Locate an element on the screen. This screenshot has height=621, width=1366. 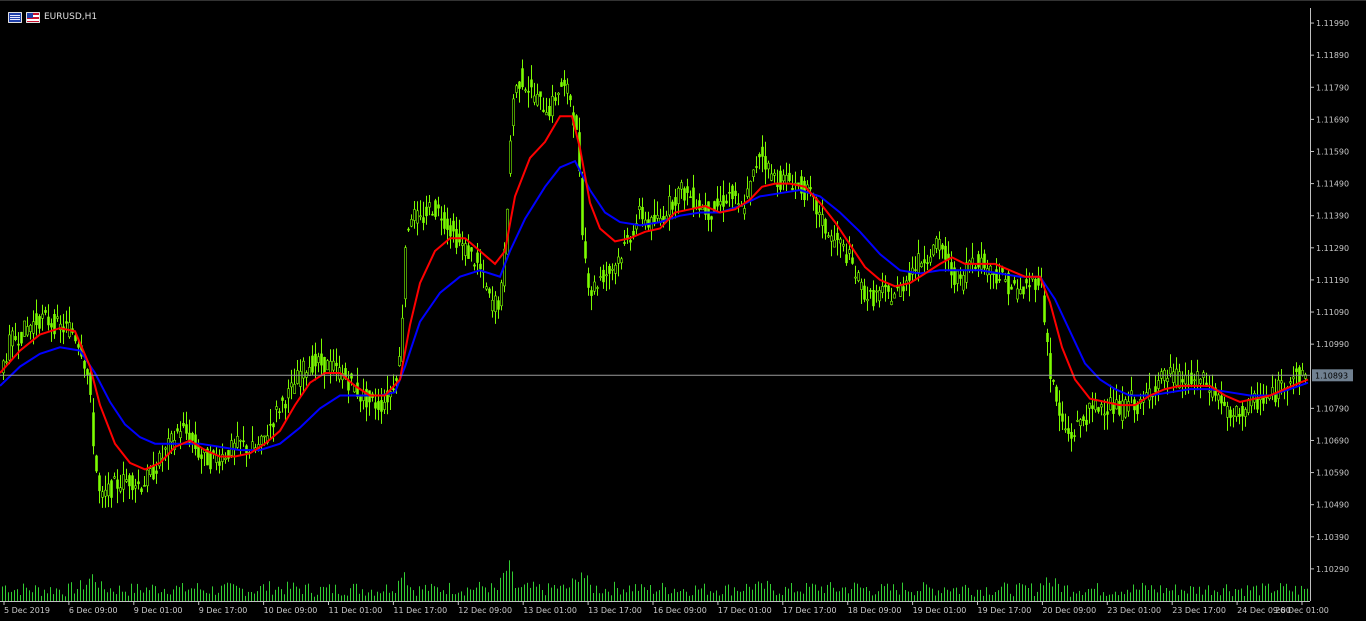
price-tick-label: 1.11790 is located at coordinates (1332, 87).